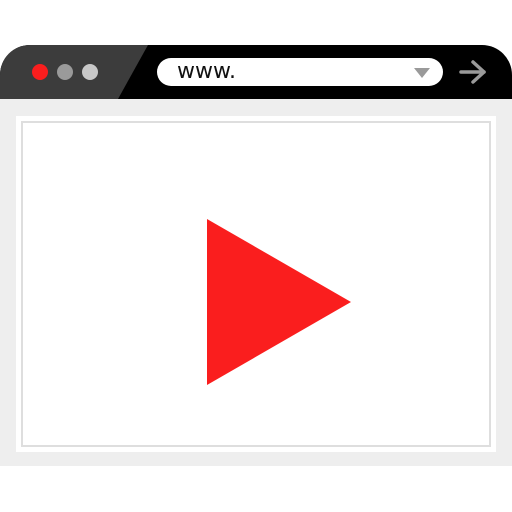  What do you see at coordinates (206, 71) in the screenshot?
I see `address-text: www.` at bounding box center [206, 71].